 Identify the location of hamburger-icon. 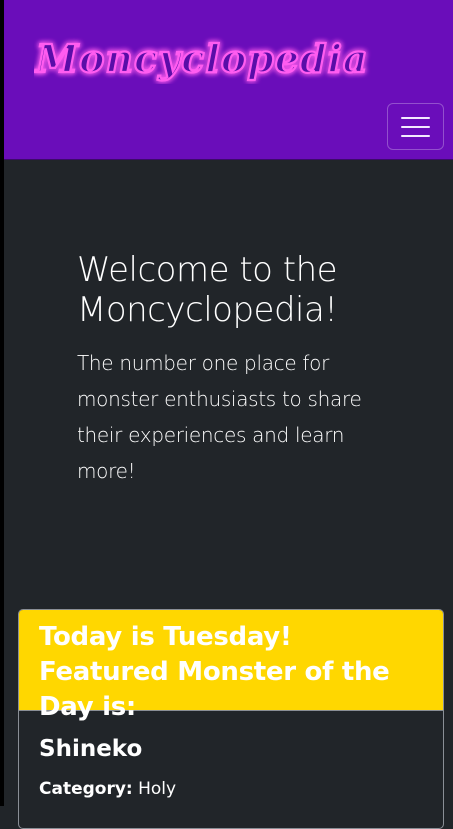
(415, 118).